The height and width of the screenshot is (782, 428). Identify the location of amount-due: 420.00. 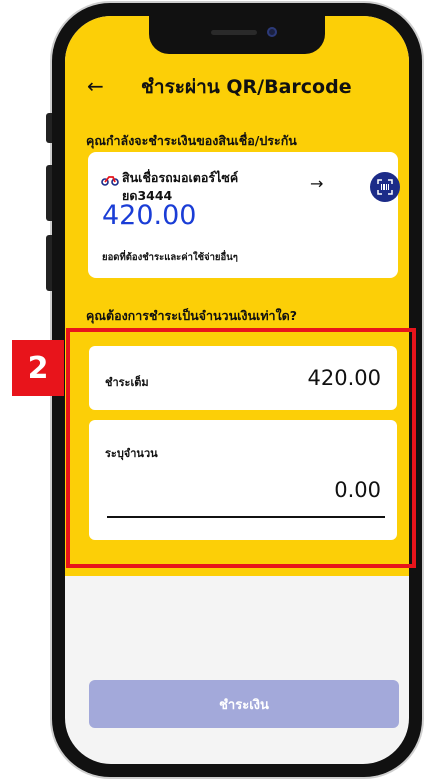
(149, 215).